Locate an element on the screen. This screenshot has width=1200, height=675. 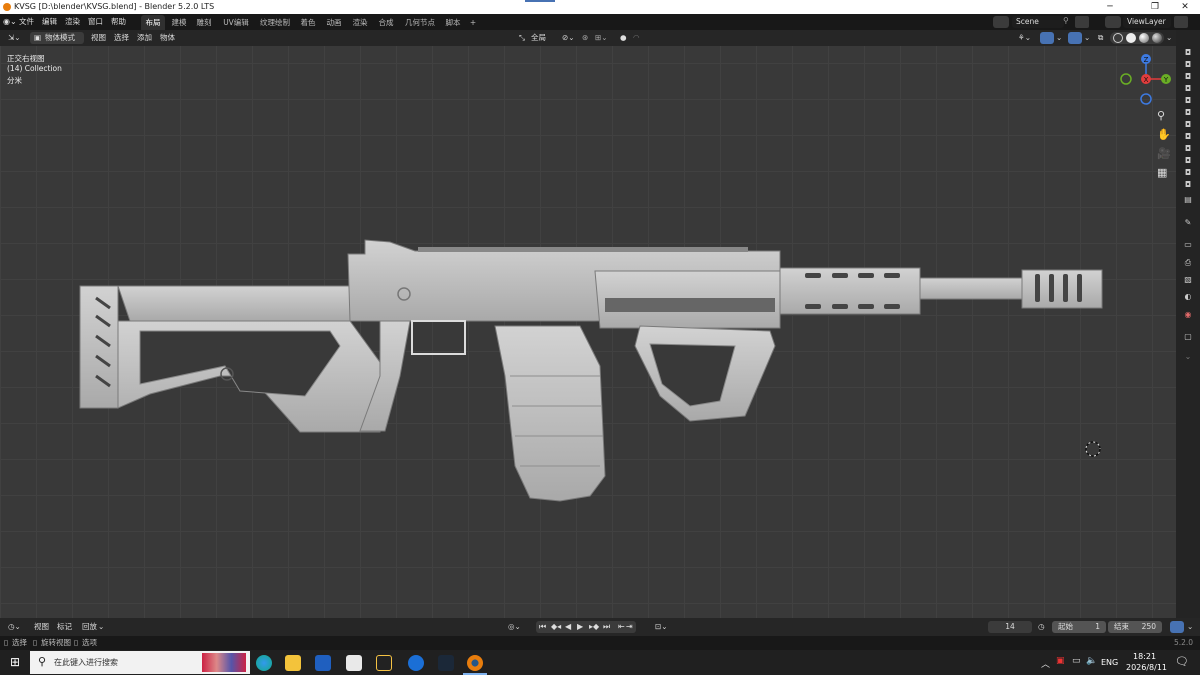
timeline-menu-view: 视图 is located at coordinates (41, 627).